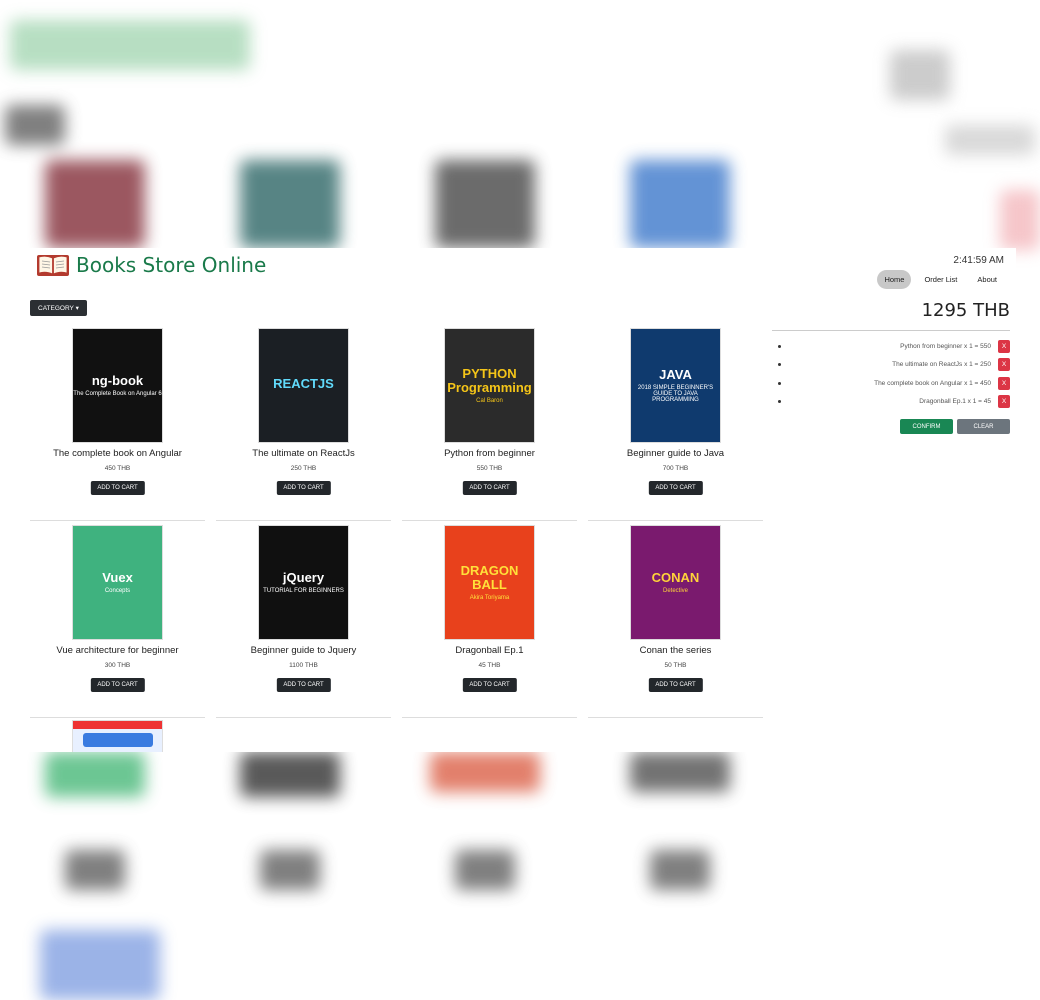  I want to click on cover-title: REACTJS, so click(303, 383).